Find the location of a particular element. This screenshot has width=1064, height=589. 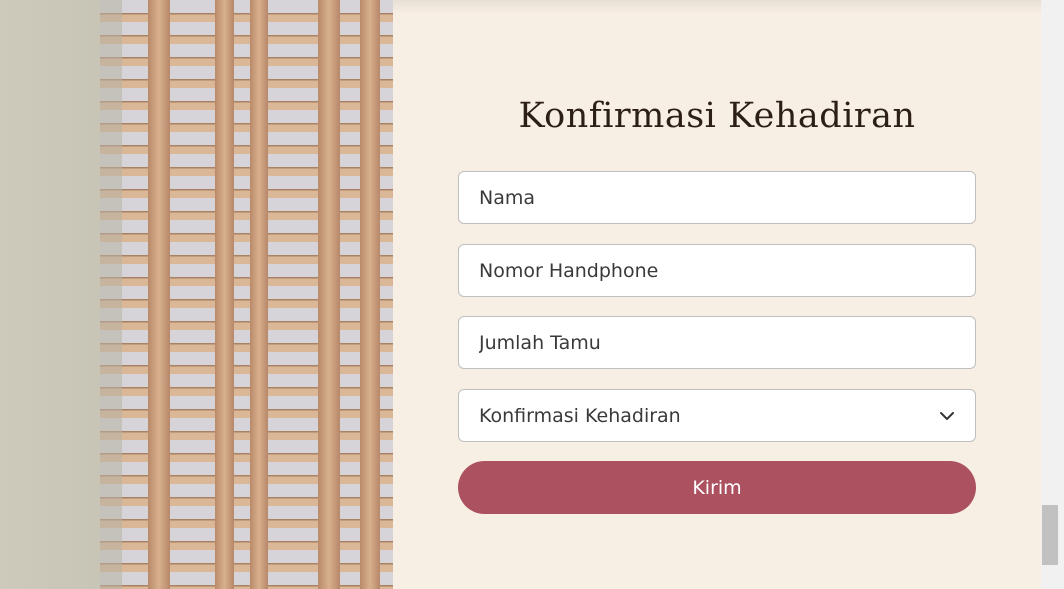

attendance-select: Konfirmasi Kehadiran is located at coordinates (717, 415).